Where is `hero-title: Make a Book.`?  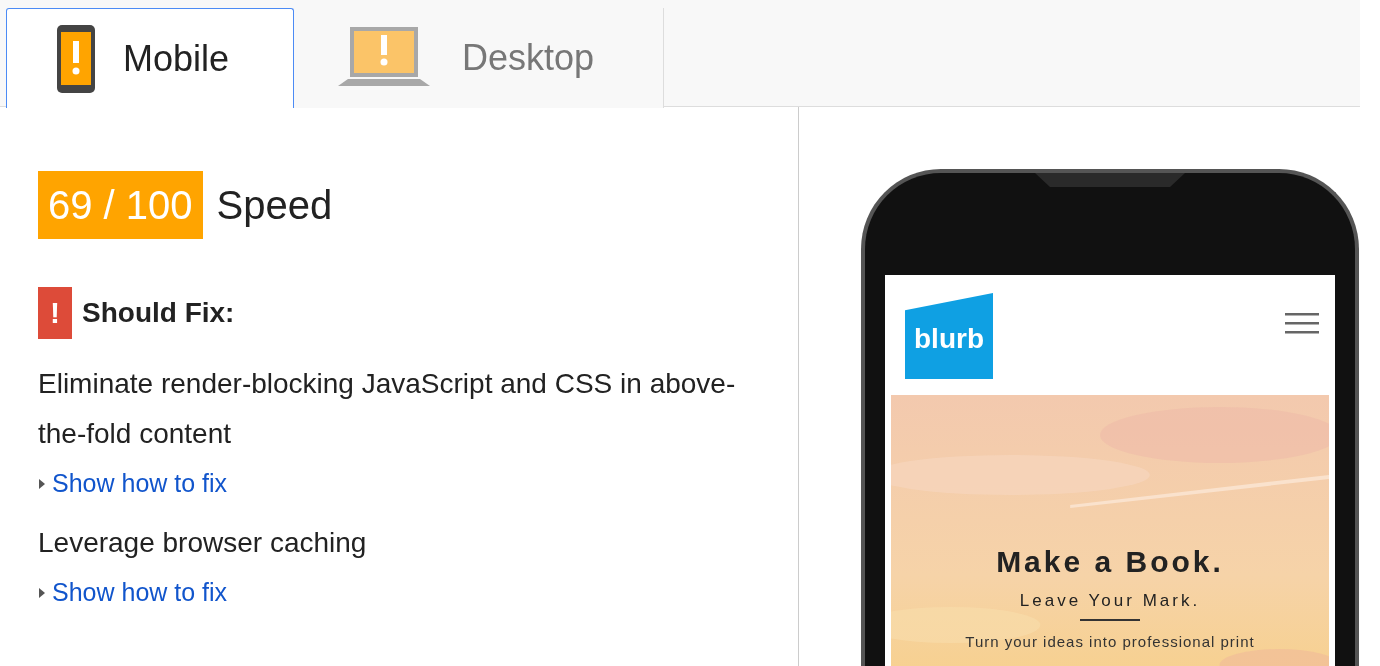 hero-title: Make a Book. is located at coordinates (1110, 562).